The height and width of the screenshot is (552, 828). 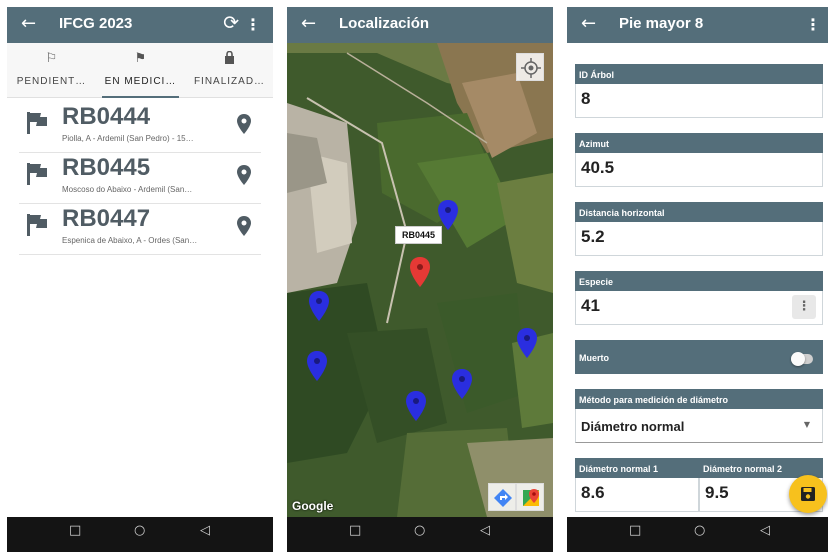 I want to click on save-icon, so click(x=808, y=494).